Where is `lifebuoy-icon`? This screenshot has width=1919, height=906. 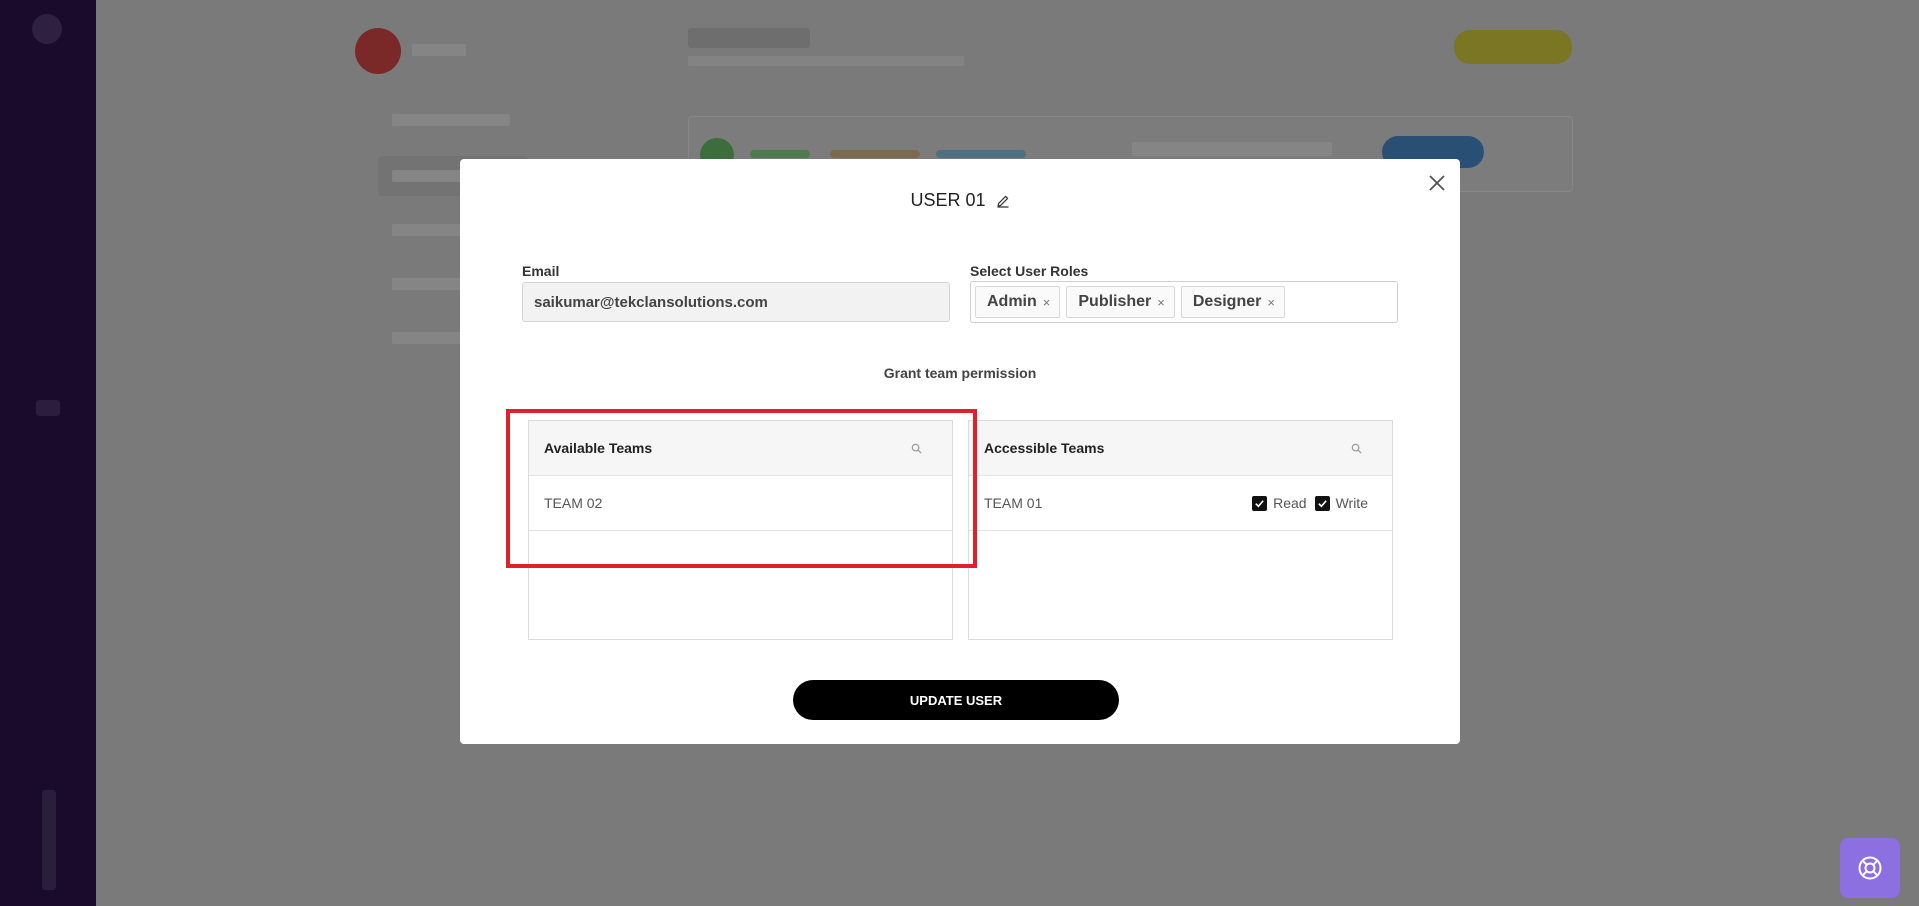
lifebuoy-icon is located at coordinates (1870, 868).